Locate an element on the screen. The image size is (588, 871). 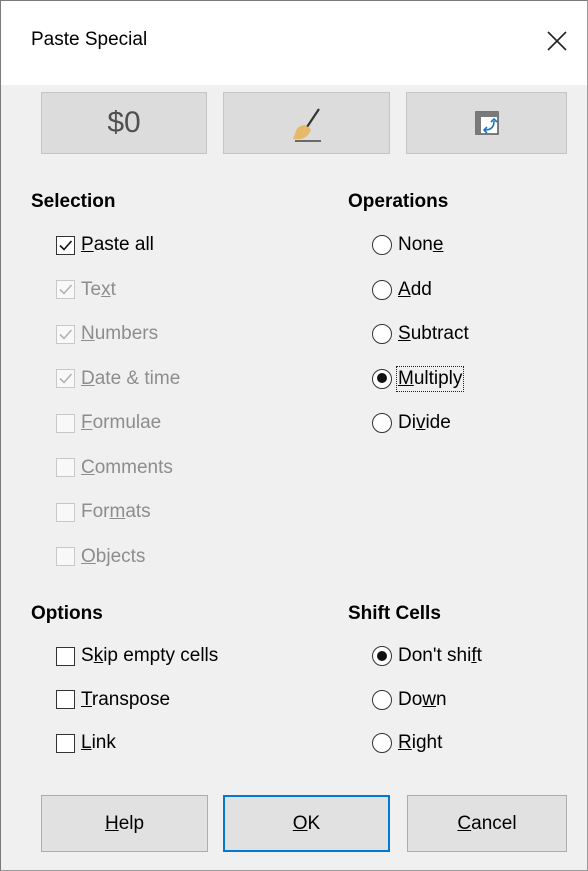
option-label-key: x is located at coordinates (106, 289).